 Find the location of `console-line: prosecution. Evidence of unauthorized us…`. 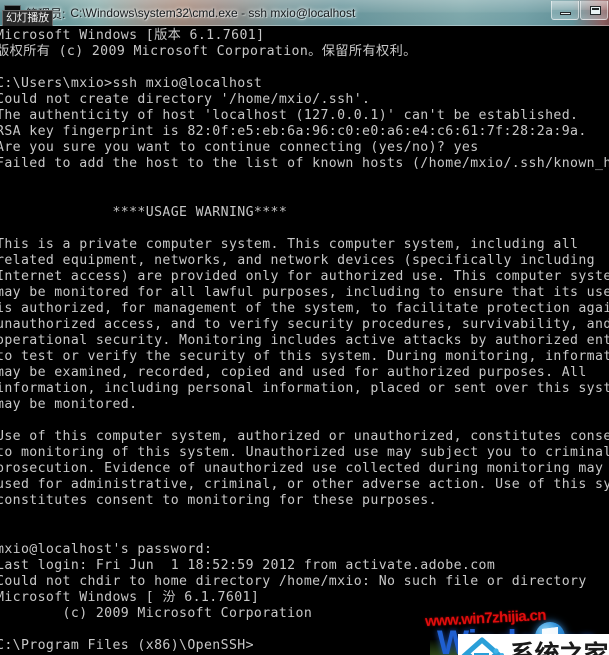

console-line: prosecution. Evidence of unauthorized us… is located at coordinates (304, 469).